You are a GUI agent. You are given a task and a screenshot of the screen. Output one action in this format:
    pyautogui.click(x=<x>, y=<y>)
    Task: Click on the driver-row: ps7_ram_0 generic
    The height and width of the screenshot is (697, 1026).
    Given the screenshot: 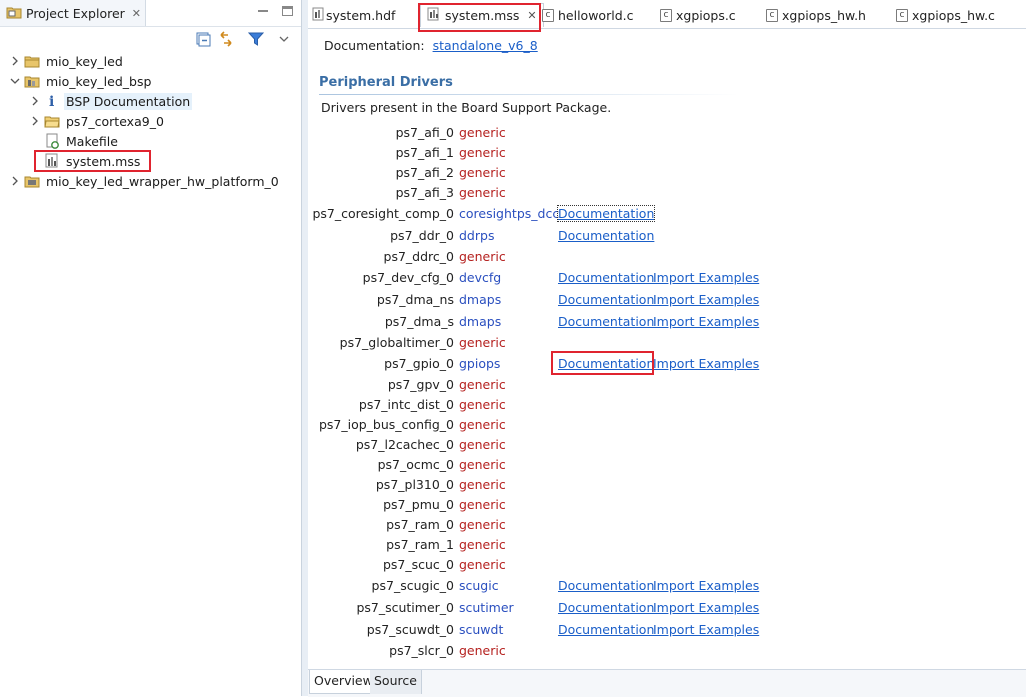 What is the action you would take?
    pyautogui.click(x=667, y=525)
    